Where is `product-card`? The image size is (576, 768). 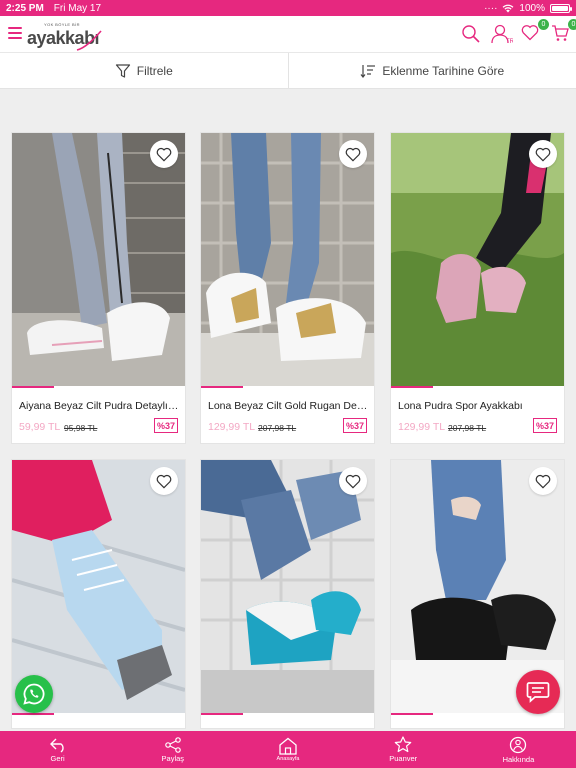
product-card is located at coordinates (287, 594).